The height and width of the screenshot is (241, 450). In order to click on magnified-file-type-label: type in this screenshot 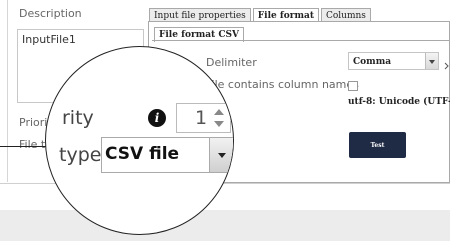, I will do `click(80, 155)`.